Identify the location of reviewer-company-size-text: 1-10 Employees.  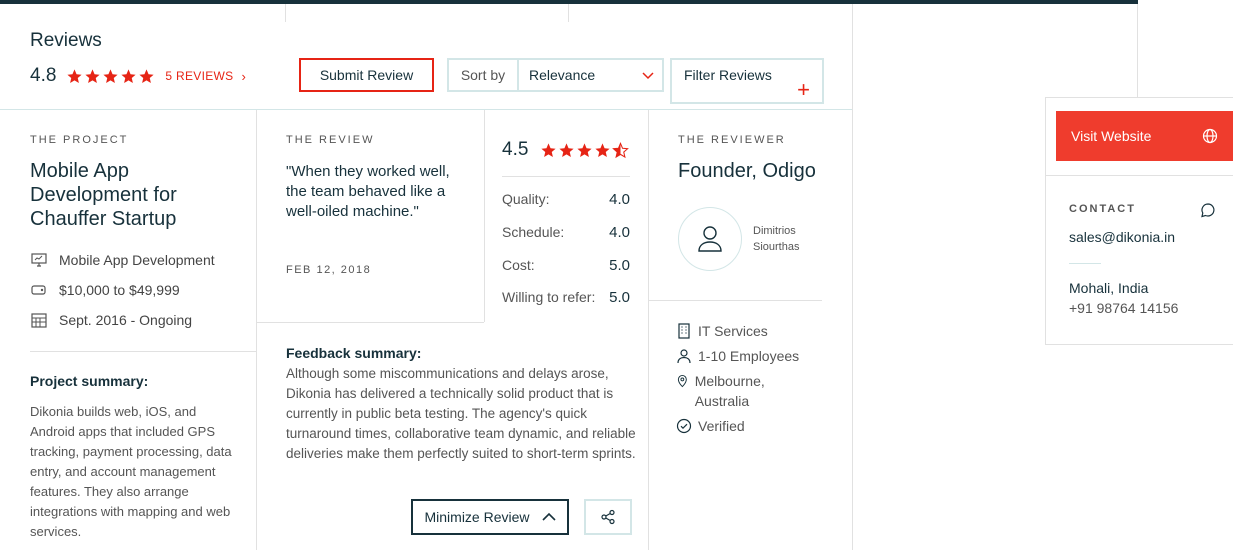
(749, 356).